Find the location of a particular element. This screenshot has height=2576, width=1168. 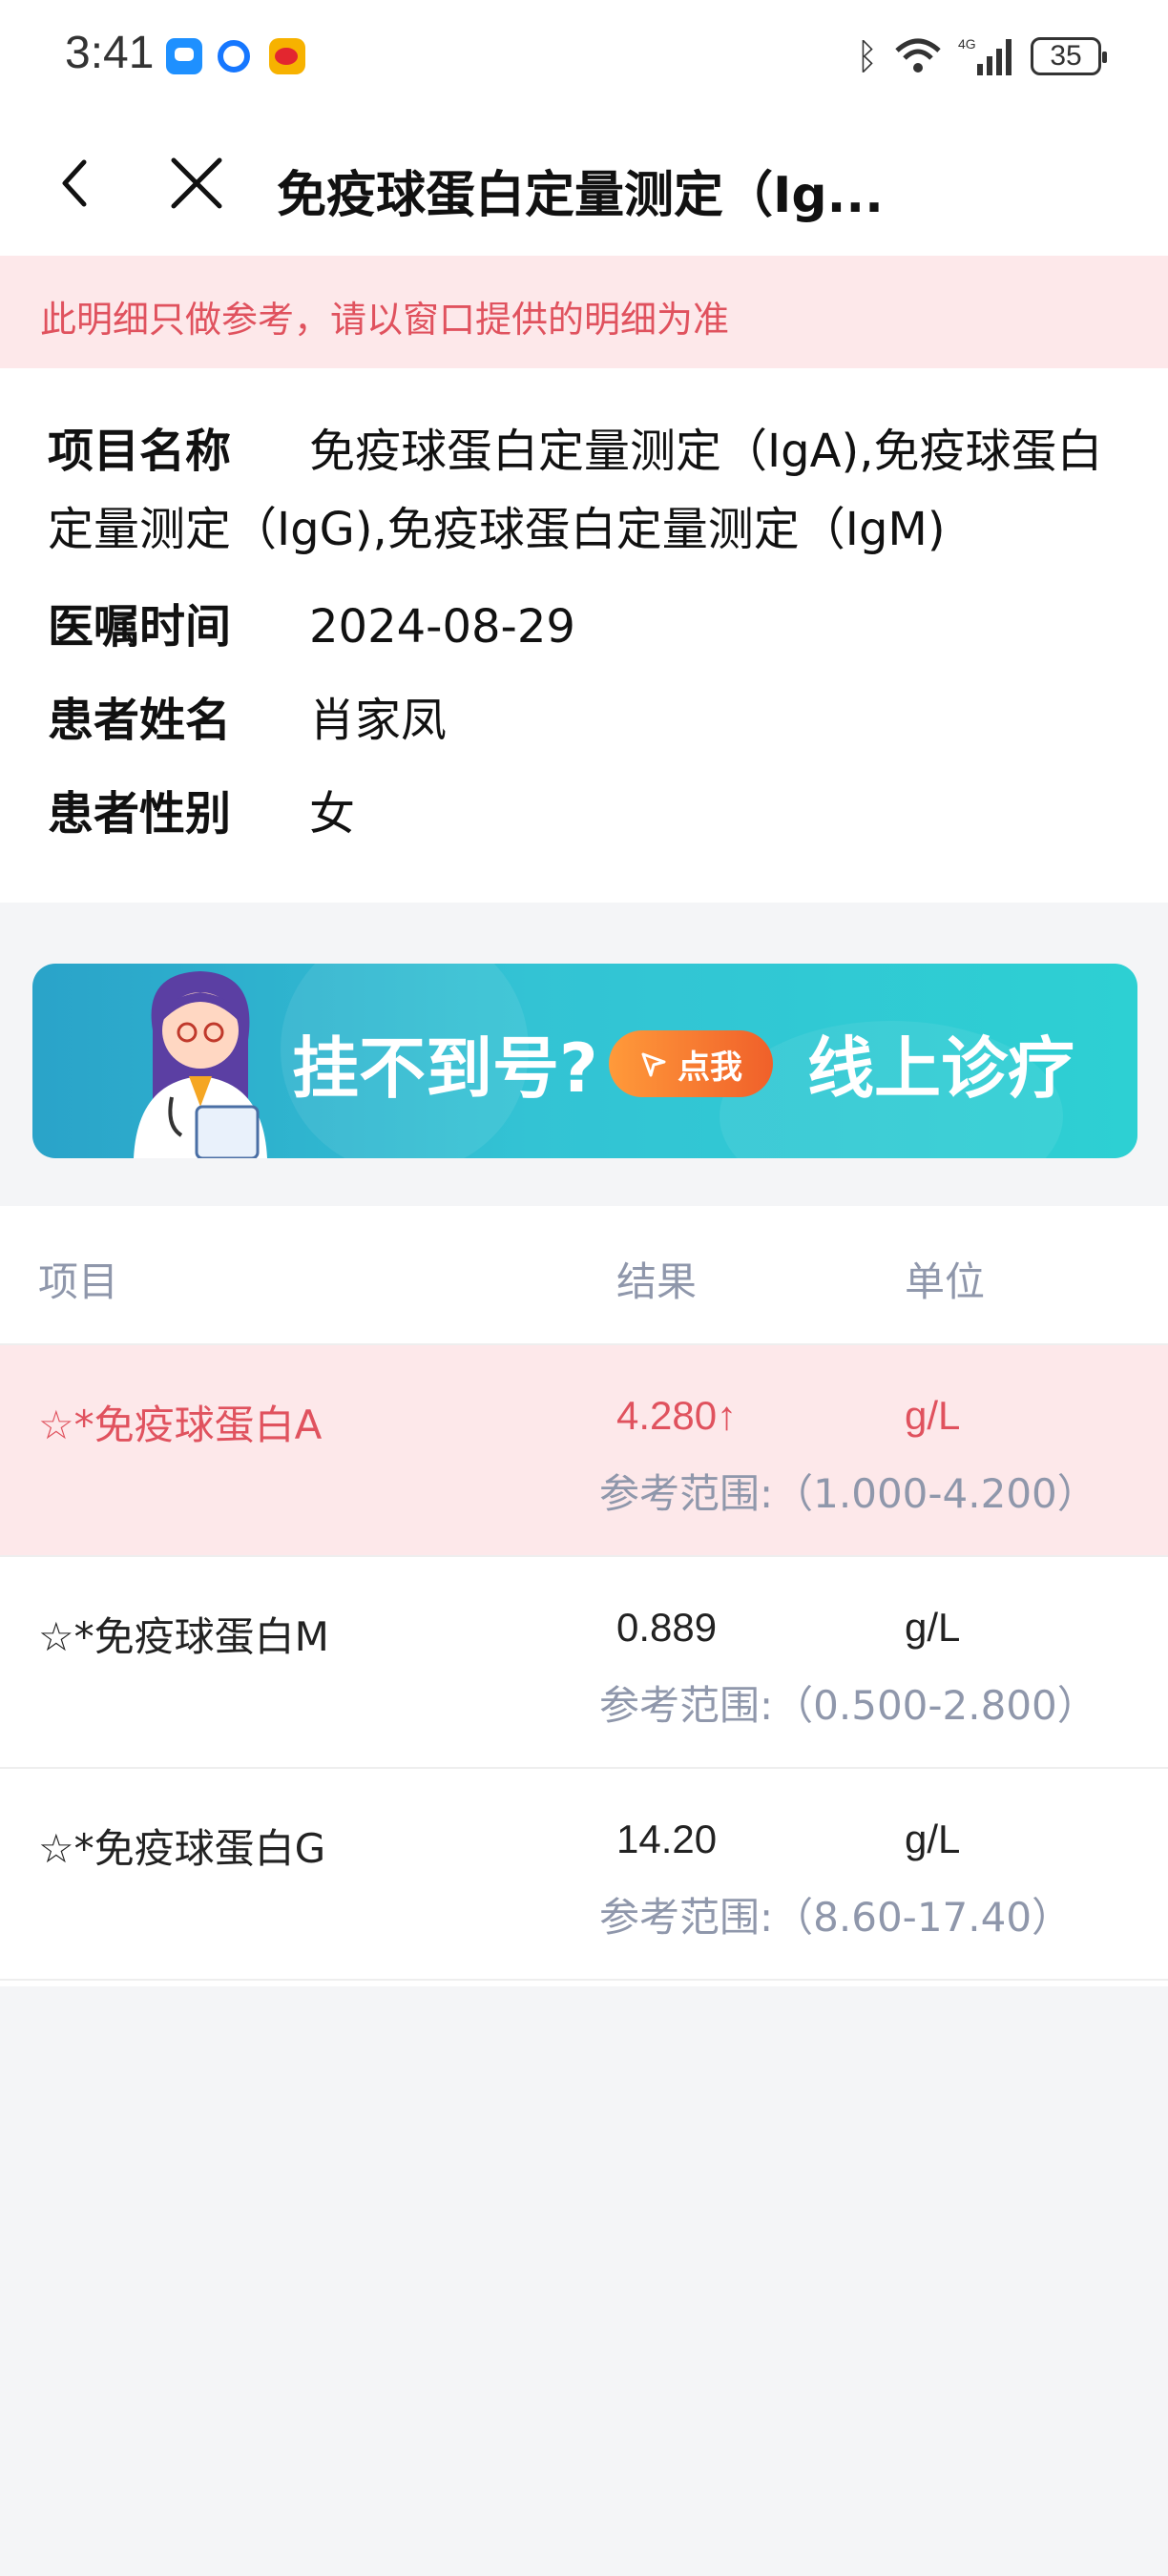

tap-me-label: 点我 is located at coordinates (710, 1067).